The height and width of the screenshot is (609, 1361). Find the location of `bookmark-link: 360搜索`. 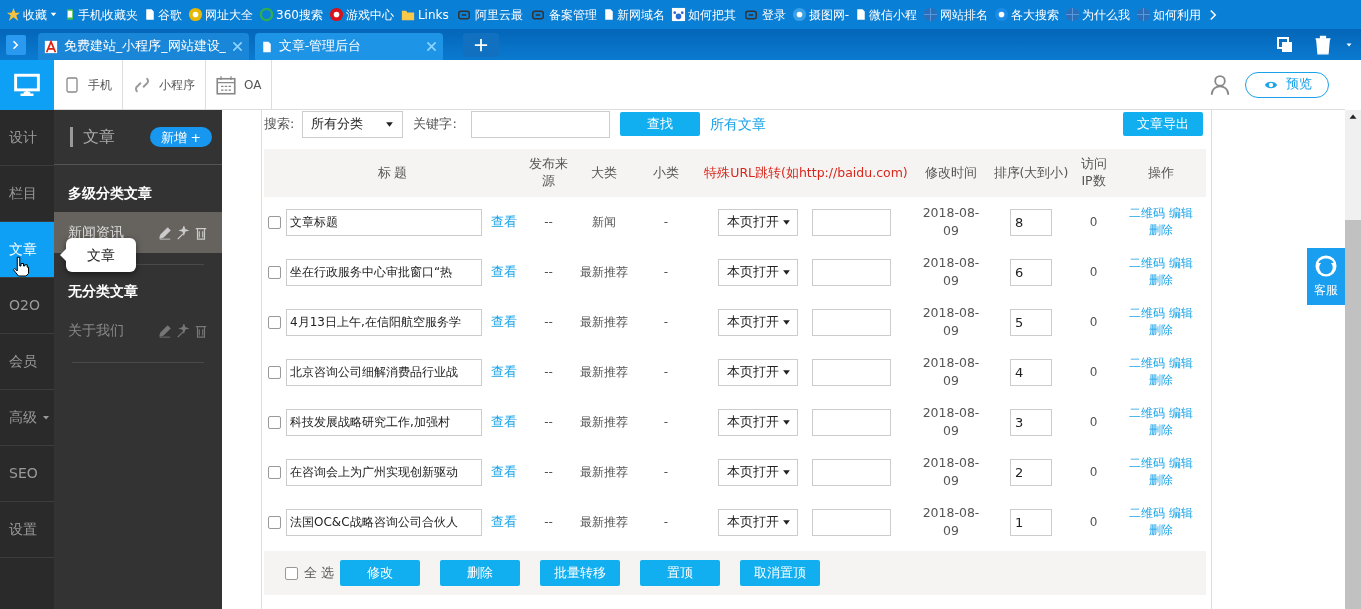

bookmark-link: 360搜索 is located at coordinates (299, 14).